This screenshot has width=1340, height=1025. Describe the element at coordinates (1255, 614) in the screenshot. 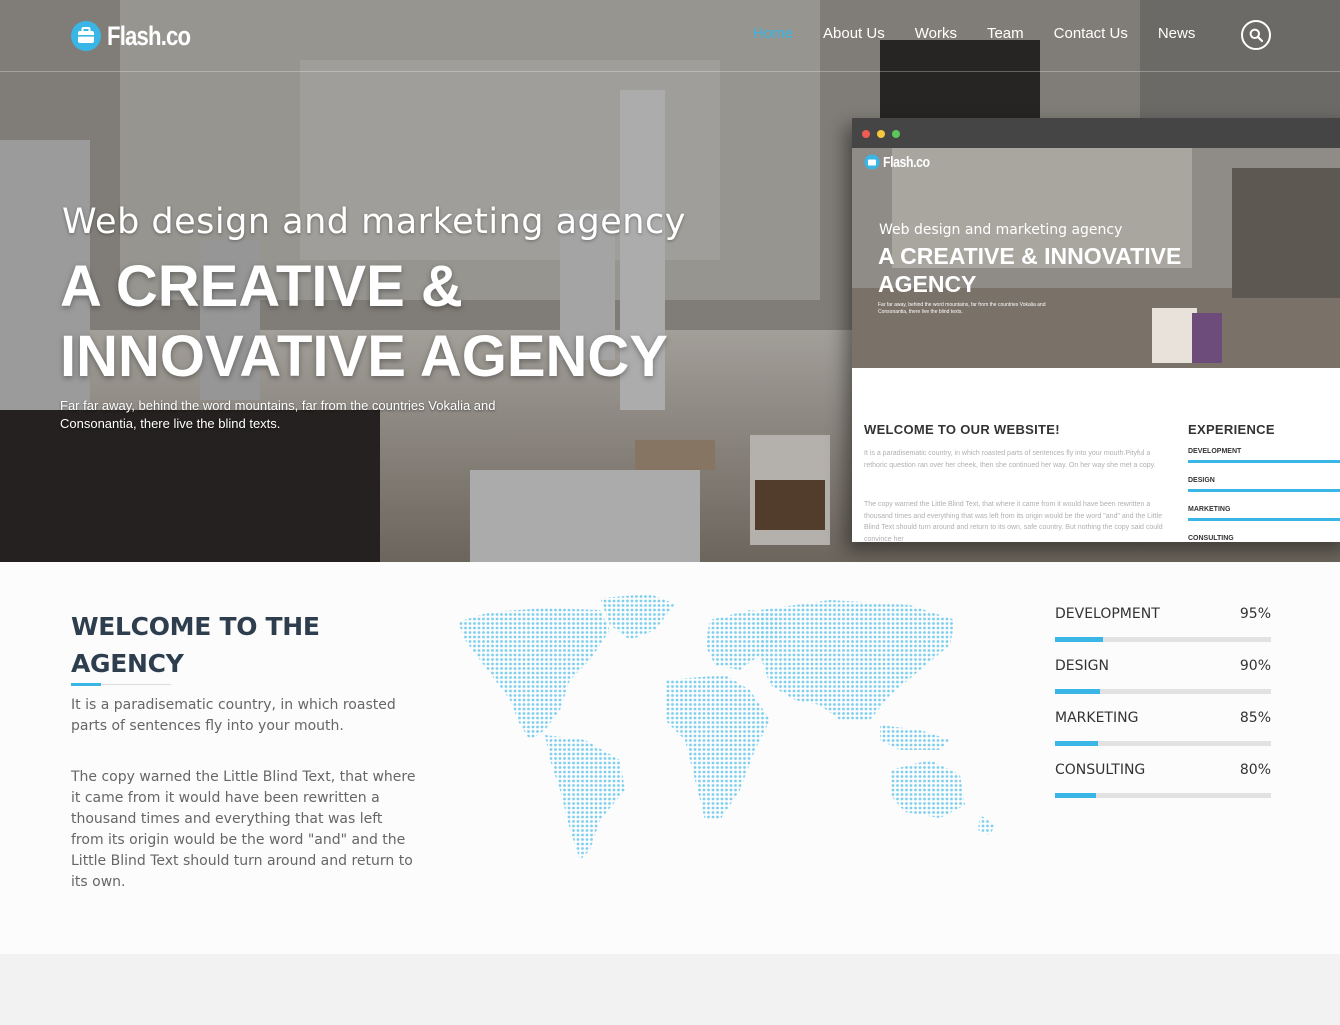

I see `skill-percent: 95%` at that location.